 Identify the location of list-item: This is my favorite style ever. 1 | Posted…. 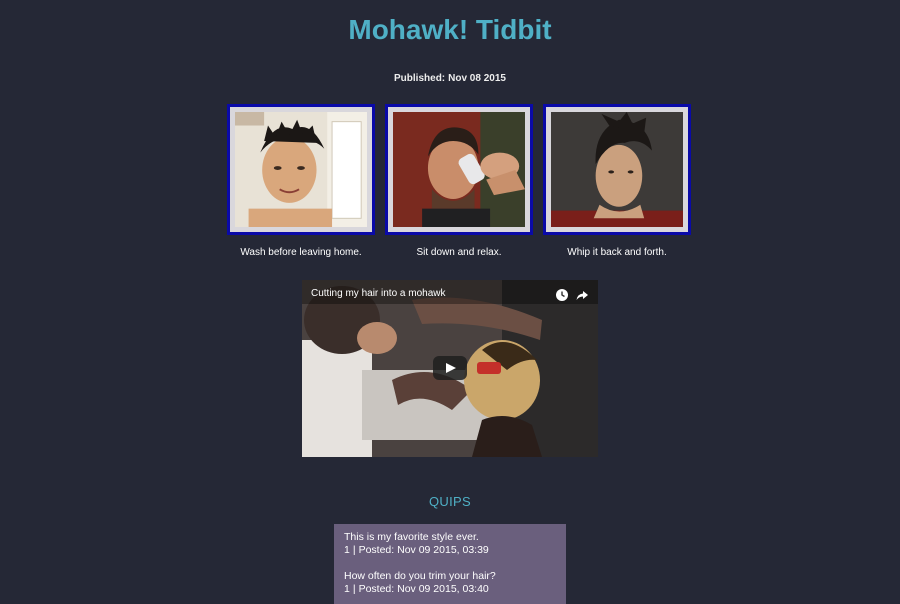
(450, 544).